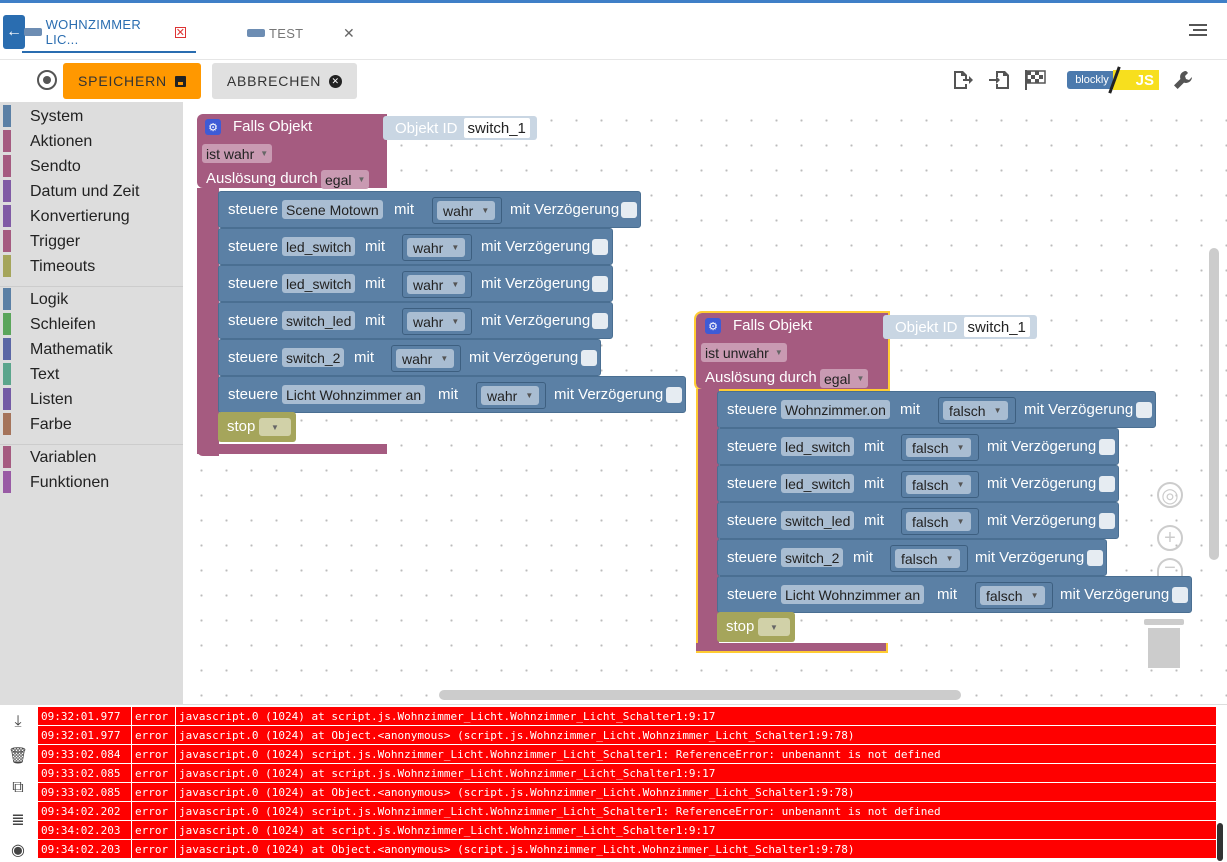 This screenshot has width=1227, height=862. Describe the element at coordinates (237, 153) in the screenshot. I see `condition-dropdown: ist wahr ▼` at that location.